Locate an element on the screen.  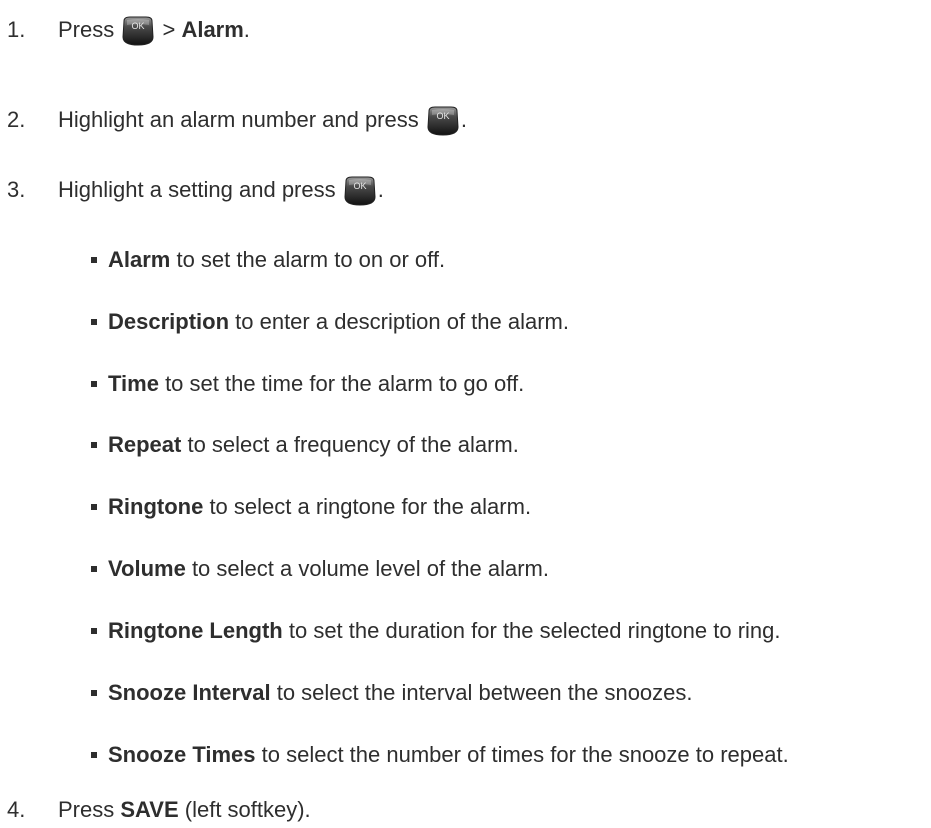
setting-desc: to set the alarm to on or off. is located at coordinates (308, 259).